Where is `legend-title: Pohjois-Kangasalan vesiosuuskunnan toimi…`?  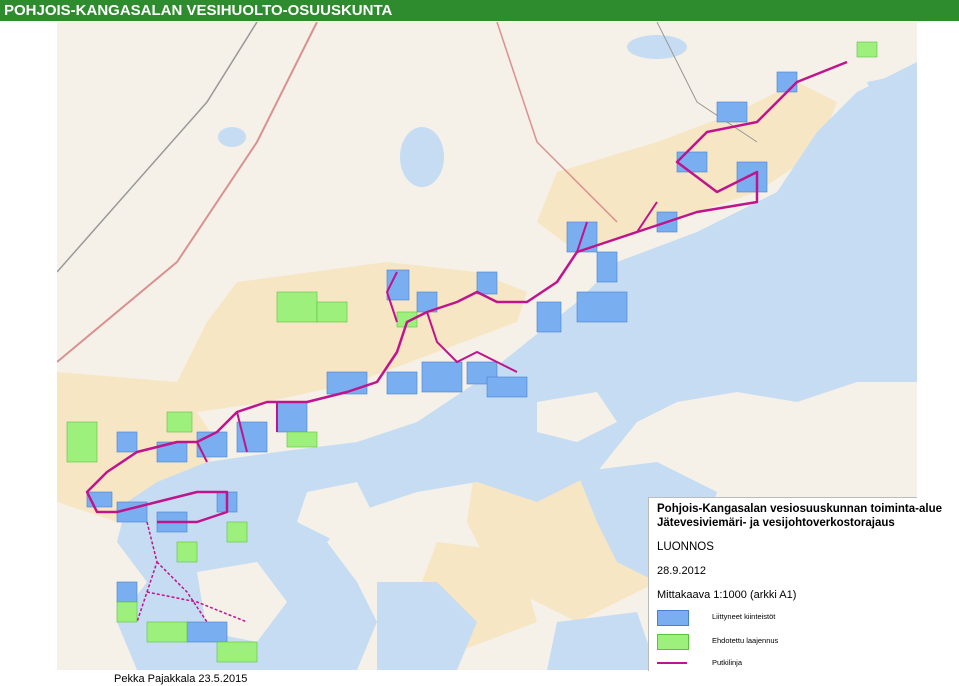 legend-title: Pohjois-Kangasalan vesiosuuskunnan toimi… is located at coordinates (800, 509).